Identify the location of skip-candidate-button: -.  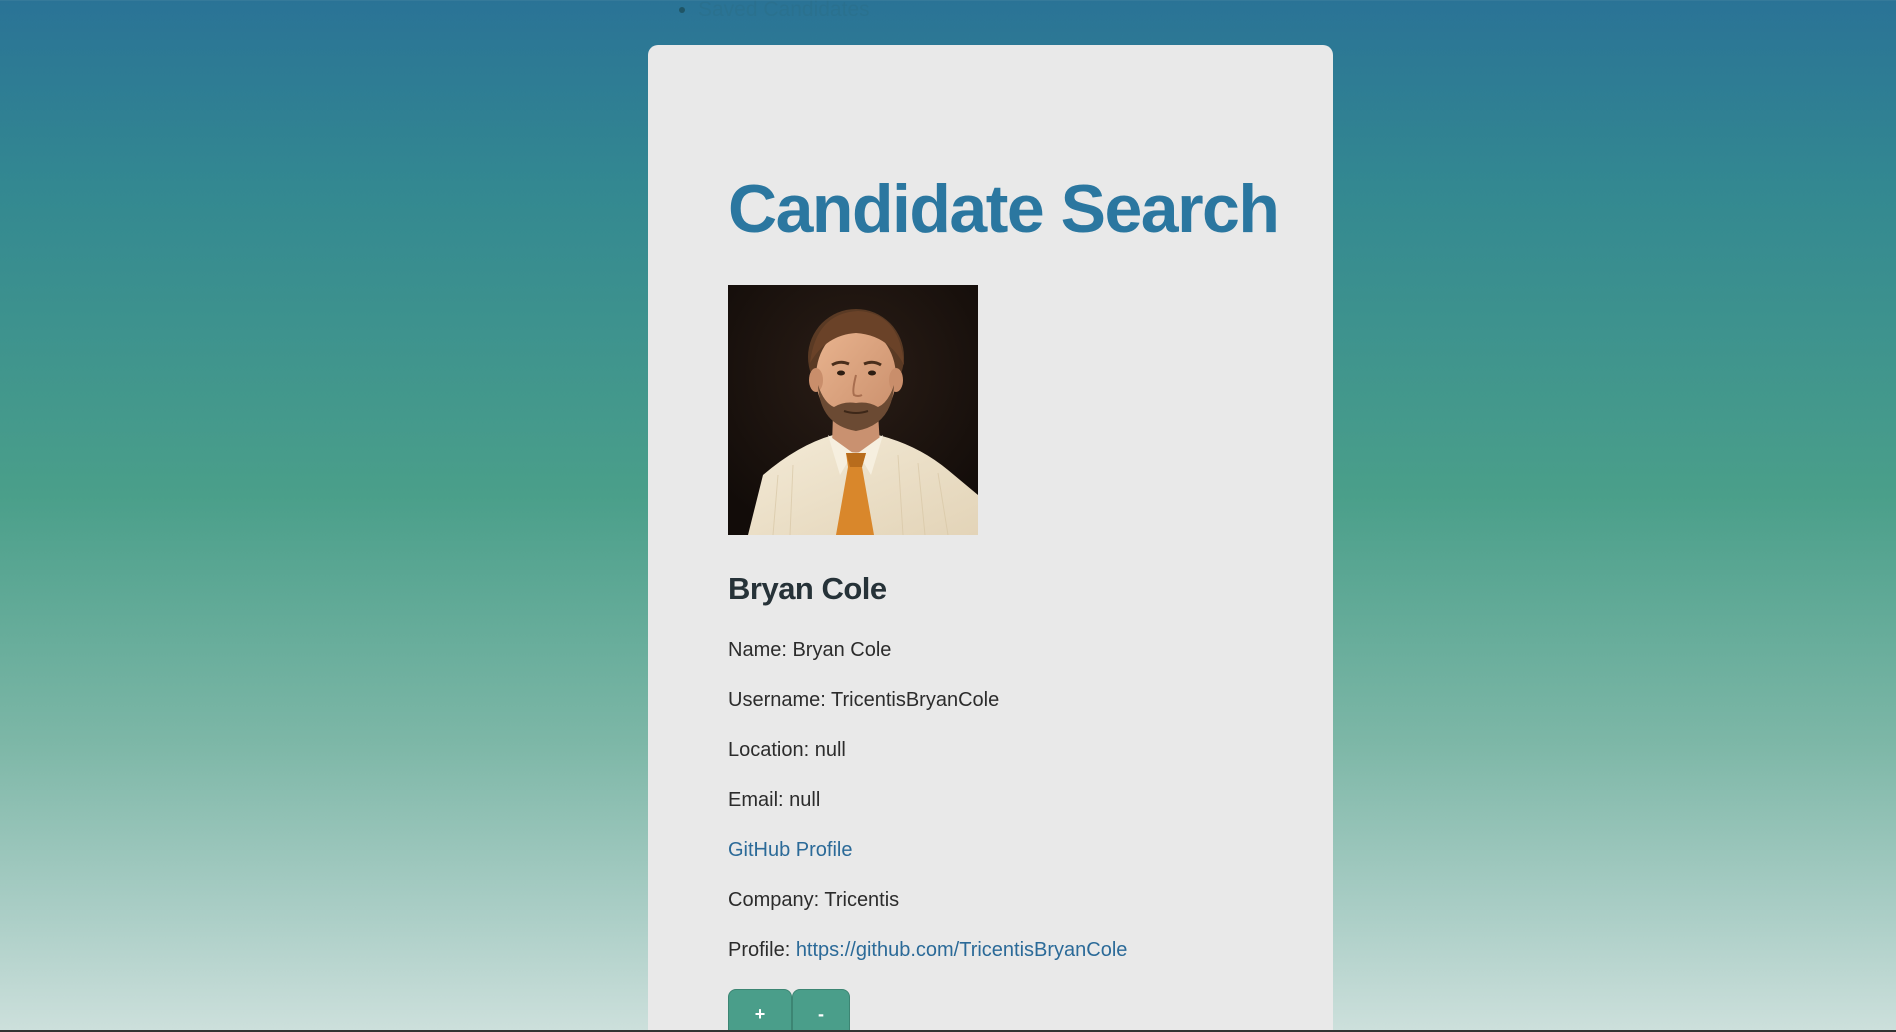
(821, 1010).